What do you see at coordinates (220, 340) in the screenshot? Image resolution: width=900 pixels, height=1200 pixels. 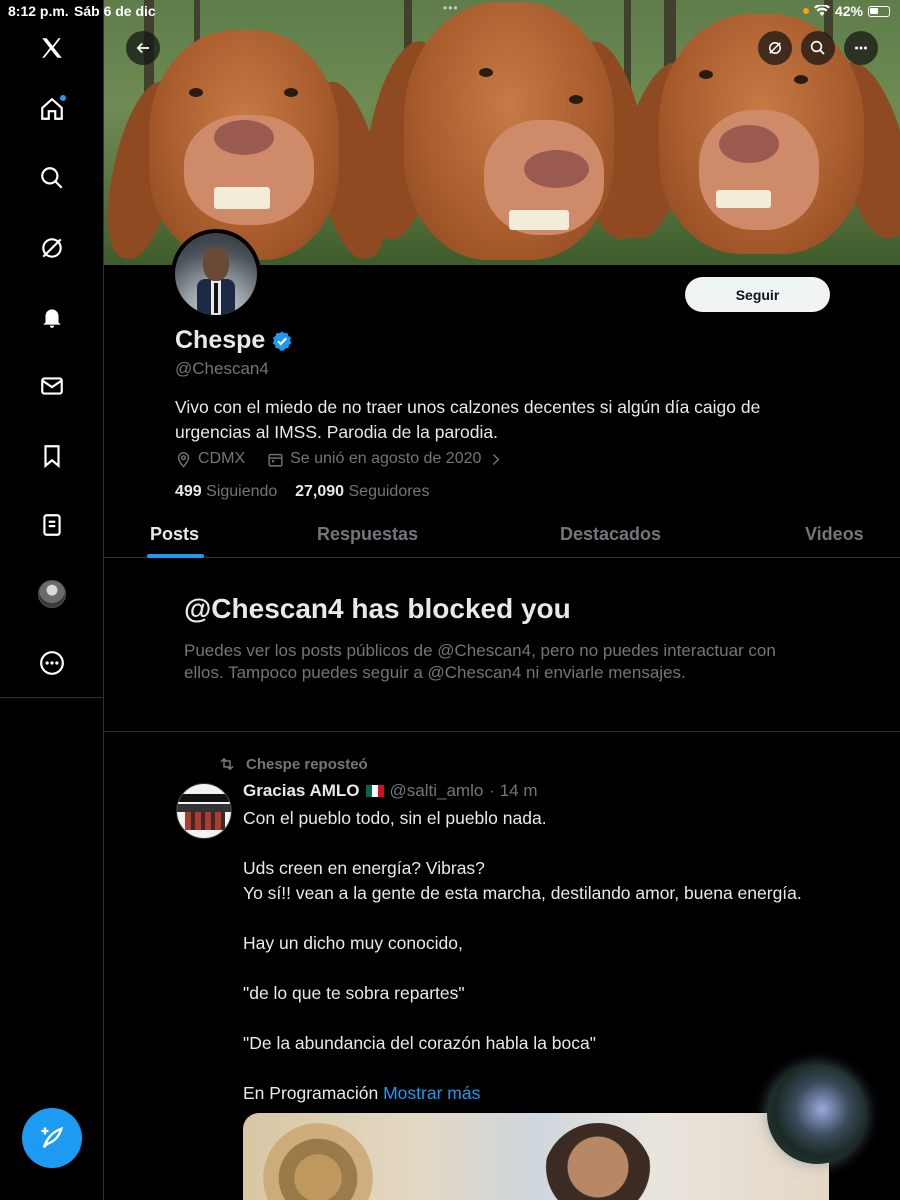 I see `profile-name: Chespe` at bounding box center [220, 340].